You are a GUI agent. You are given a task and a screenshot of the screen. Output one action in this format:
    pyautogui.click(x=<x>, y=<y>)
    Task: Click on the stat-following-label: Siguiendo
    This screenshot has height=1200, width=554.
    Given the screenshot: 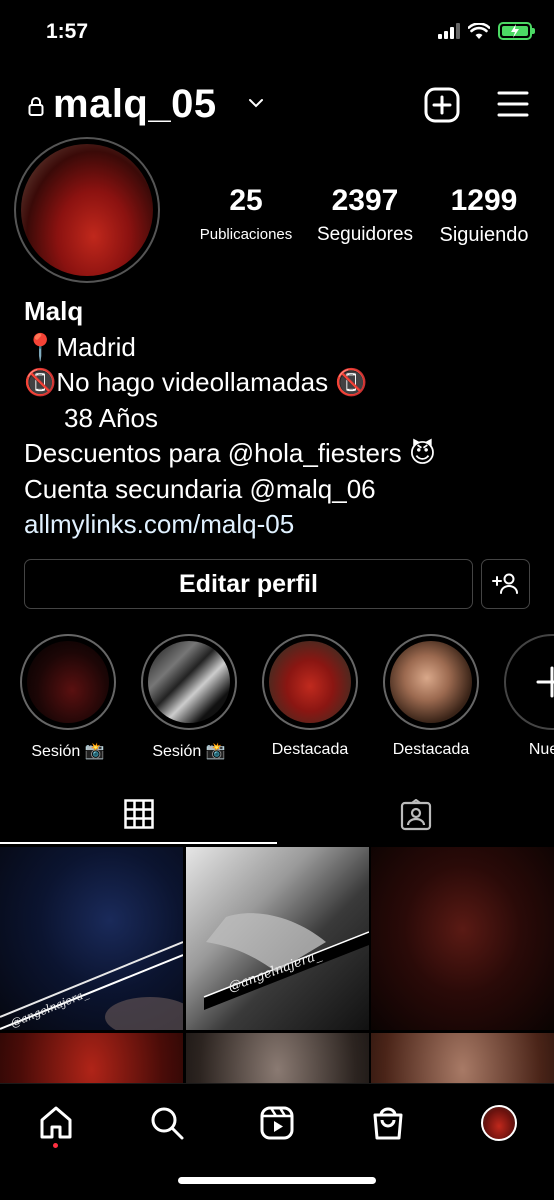 What is the action you would take?
    pyautogui.click(x=484, y=235)
    